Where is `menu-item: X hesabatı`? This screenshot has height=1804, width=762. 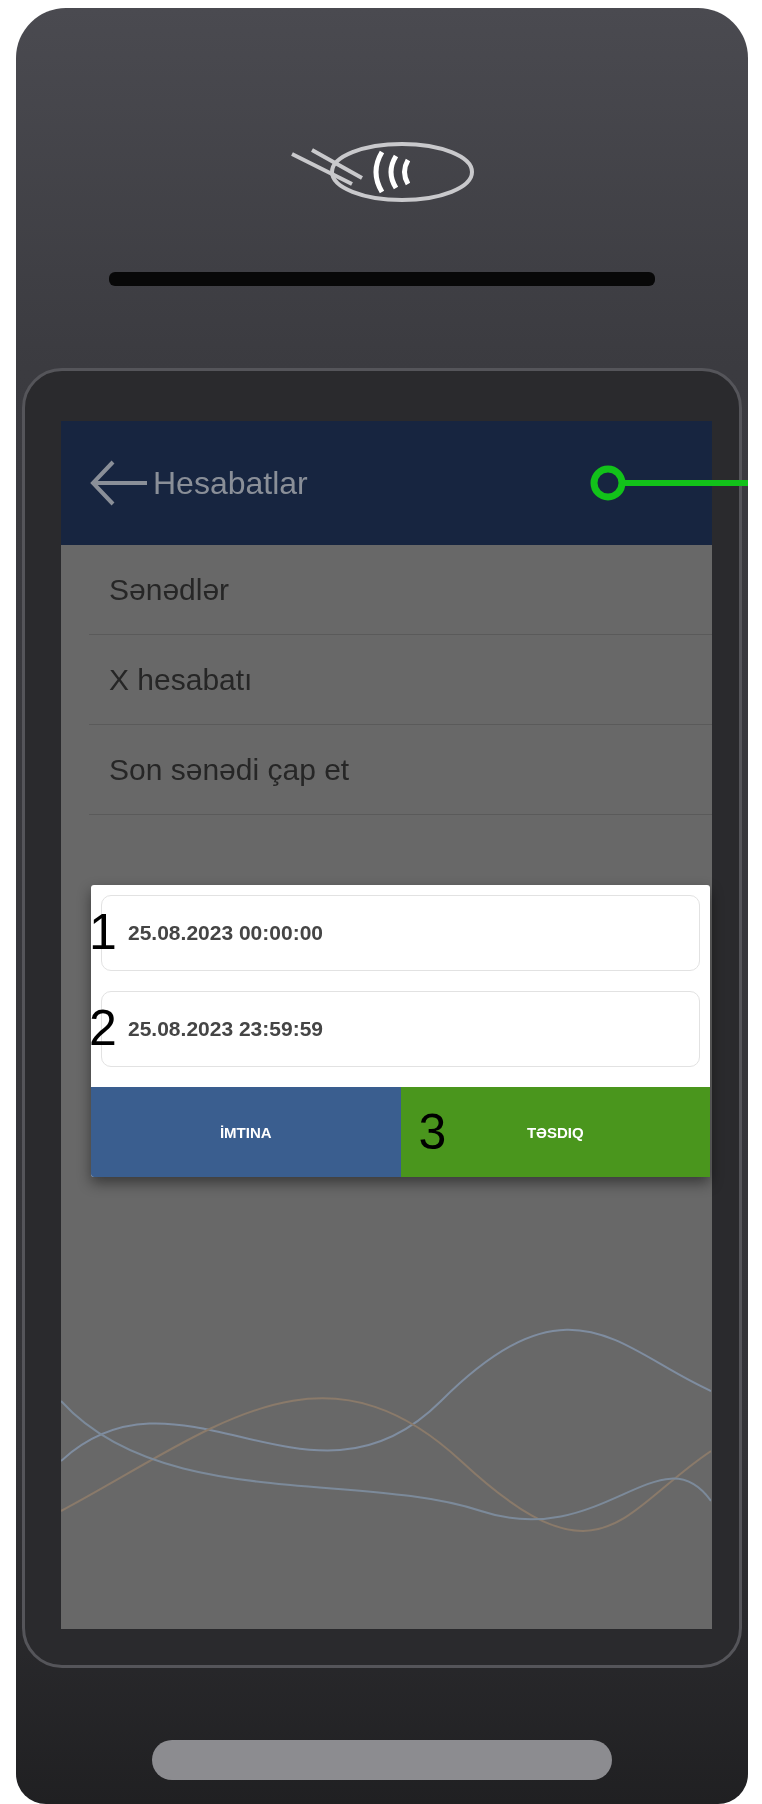 menu-item: X hesabatı is located at coordinates (400, 680).